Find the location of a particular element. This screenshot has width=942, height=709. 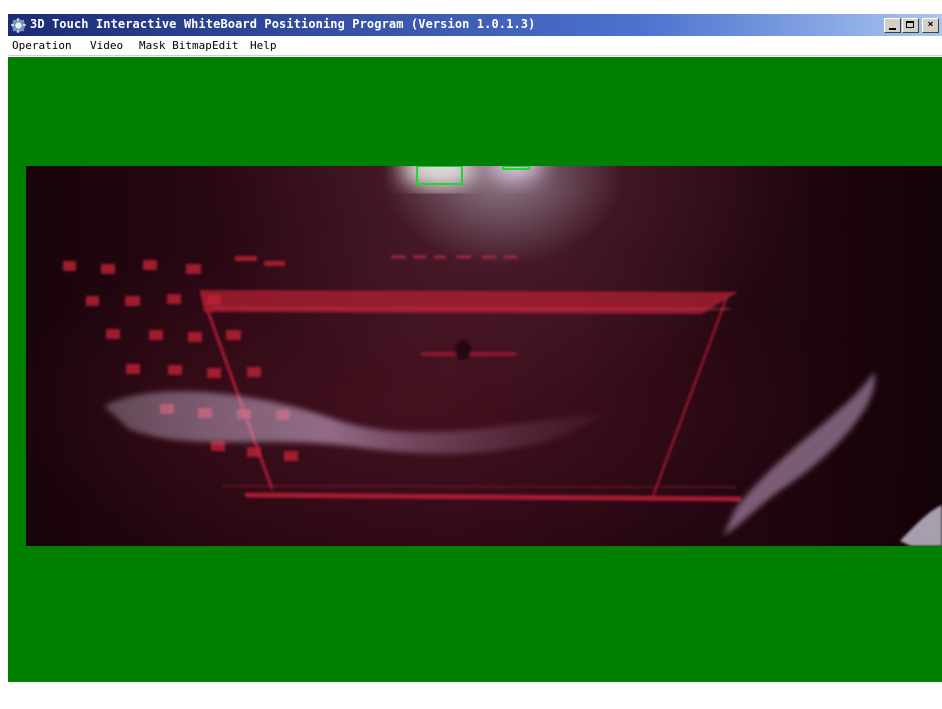

menu-bar: Operation Video Mask Bitmap Edit Help is located at coordinates (475, 46).